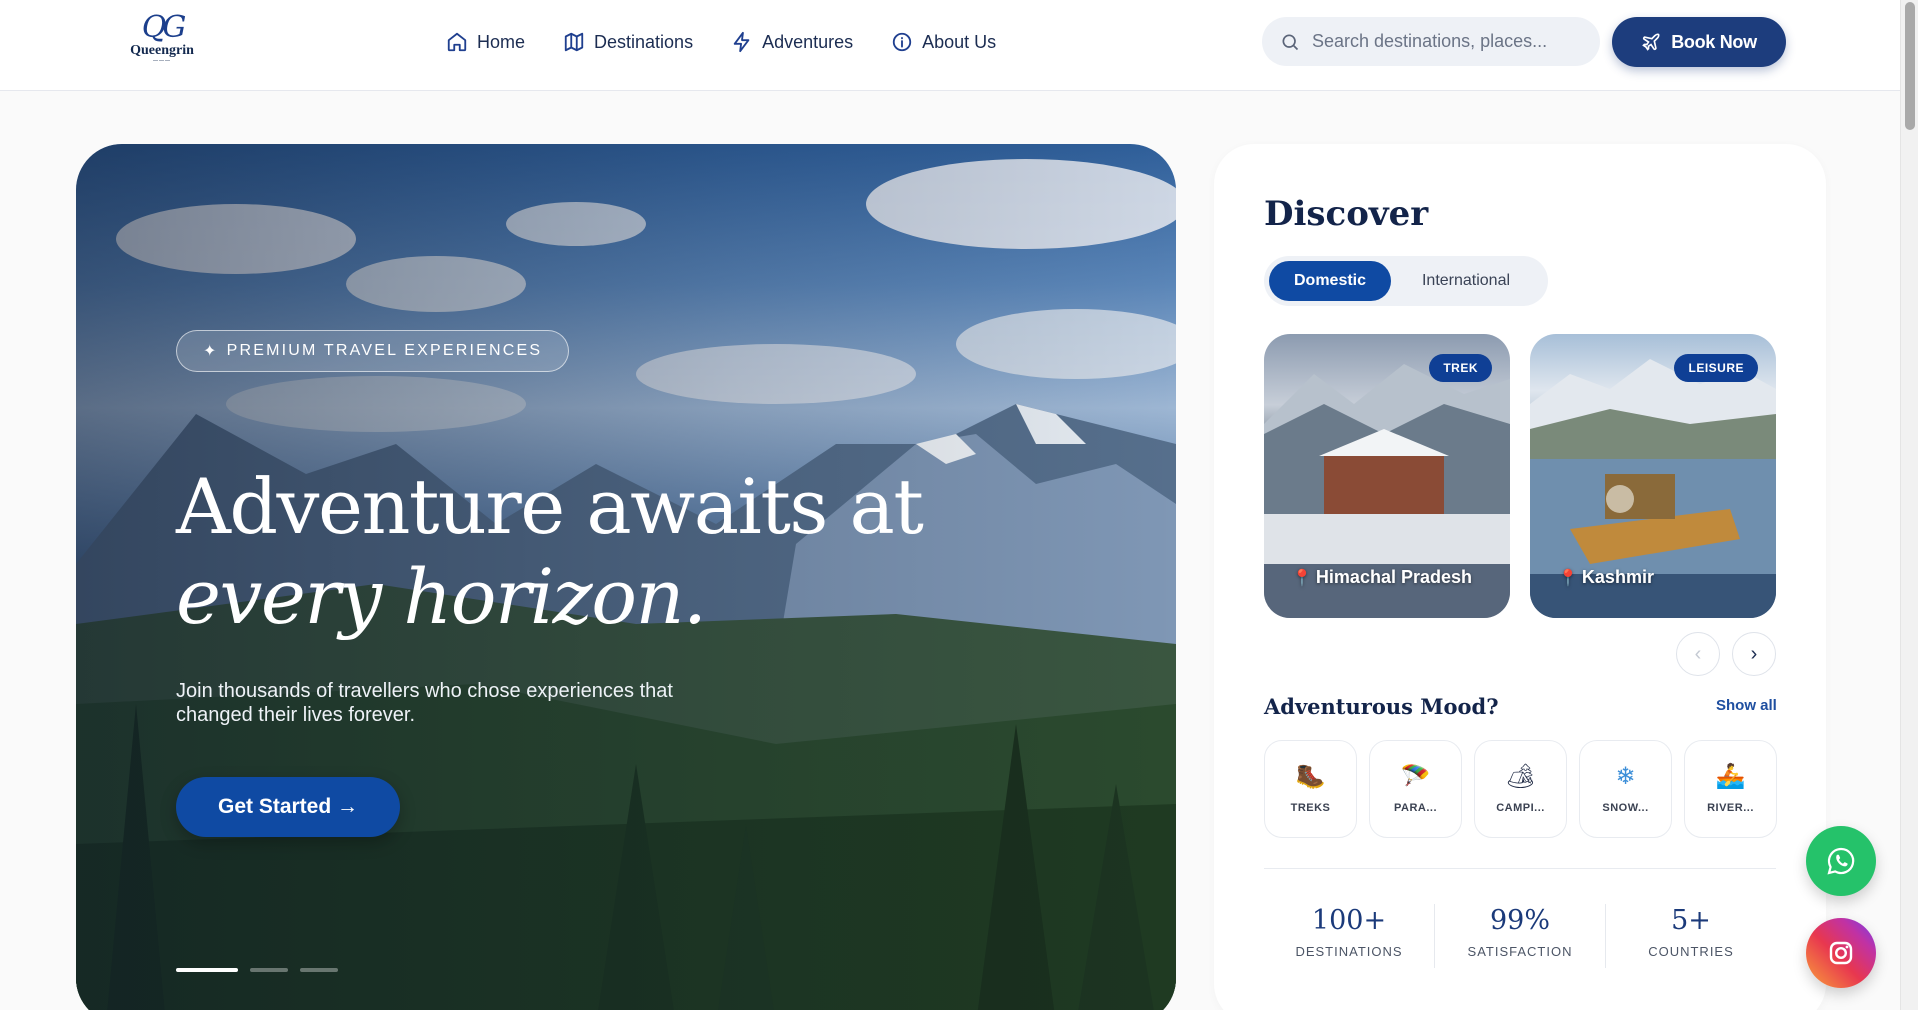 This screenshot has width=1918, height=1010. I want to click on stat-destinations: 100+ DESTINATIONS, so click(1349, 936).